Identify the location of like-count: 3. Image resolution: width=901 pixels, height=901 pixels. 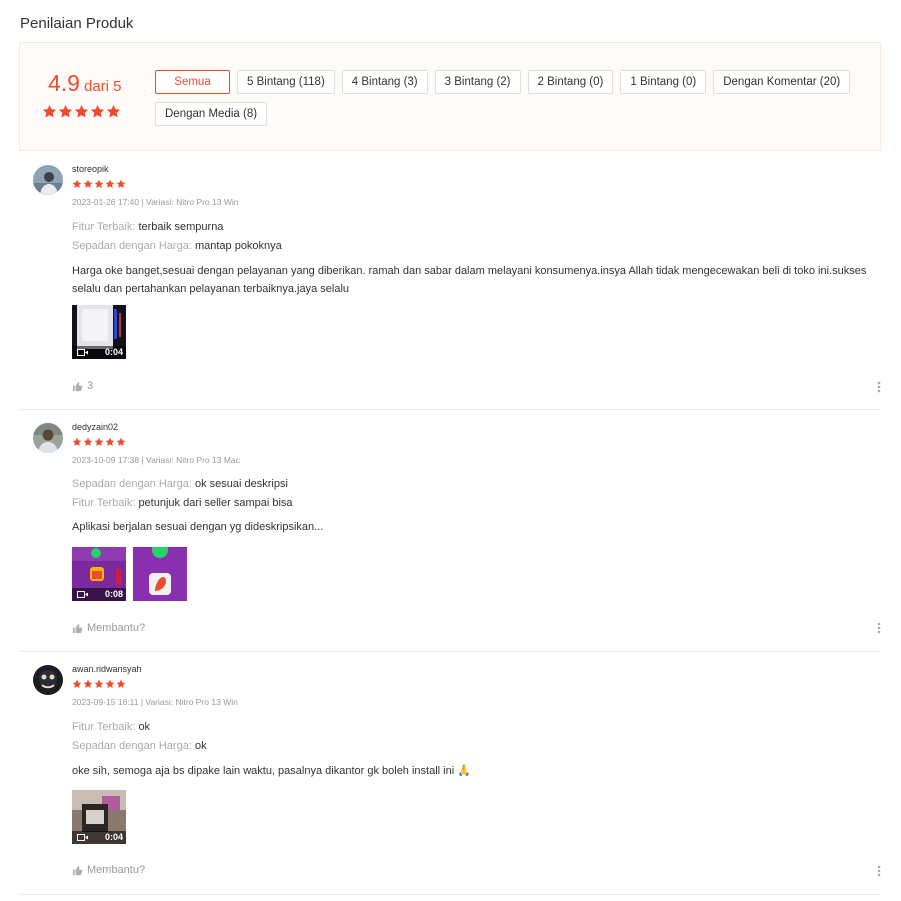
(90, 386).